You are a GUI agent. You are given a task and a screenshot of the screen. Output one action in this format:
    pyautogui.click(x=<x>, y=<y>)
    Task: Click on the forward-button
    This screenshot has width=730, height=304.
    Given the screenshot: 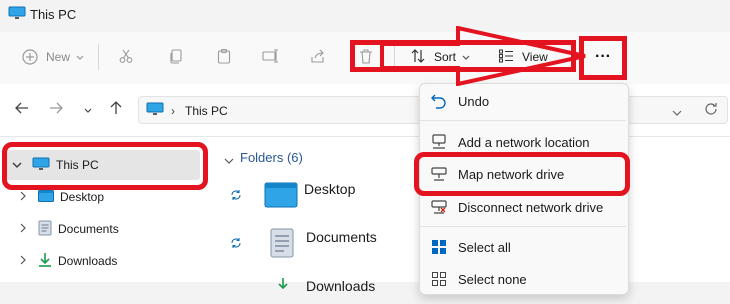 What is the action you would take?
    pyautogui.click(x=56, y=110)
    